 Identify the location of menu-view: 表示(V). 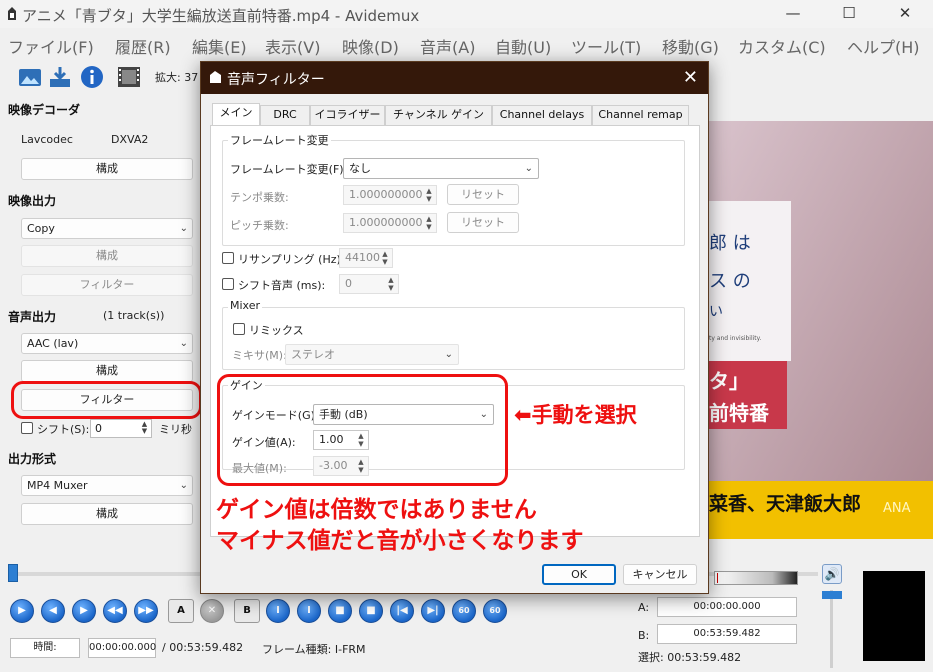
(292, 46).